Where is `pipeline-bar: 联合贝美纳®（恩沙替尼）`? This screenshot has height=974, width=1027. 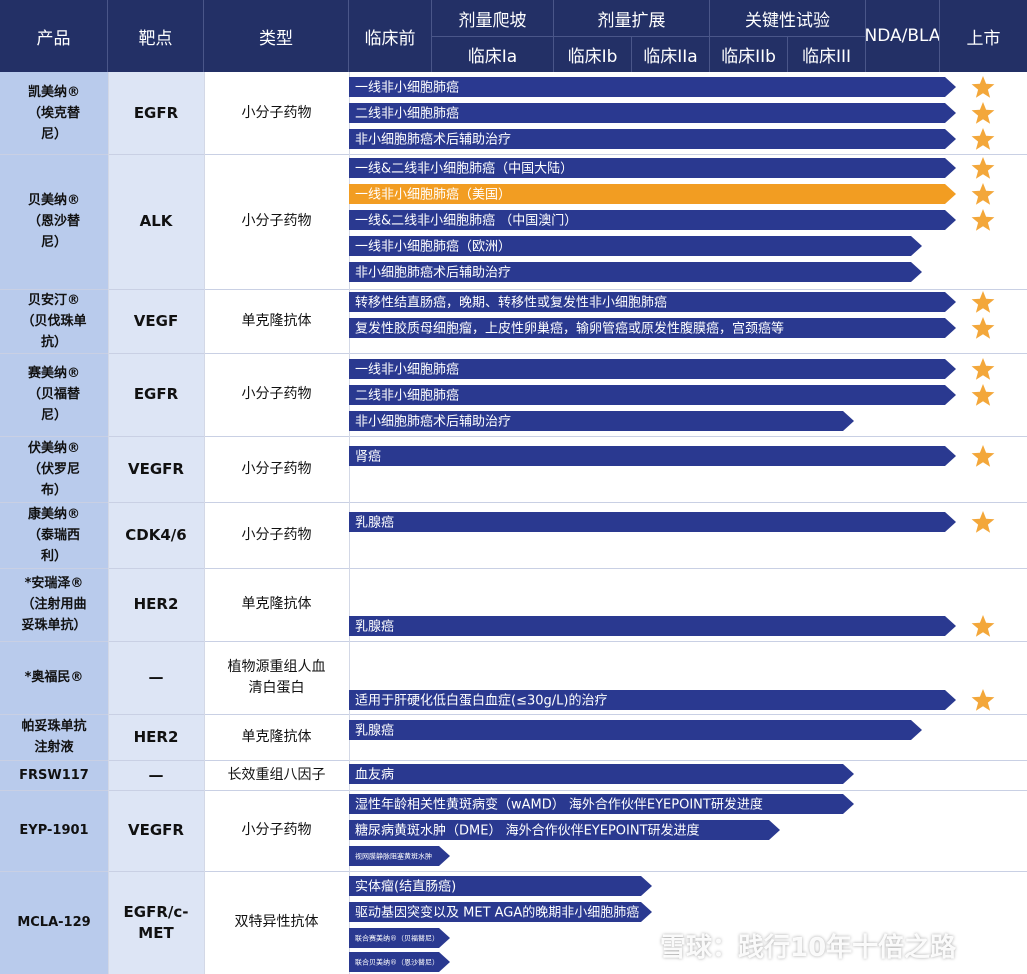
pipeline-bar: 联合贝美纳®（恩沙替尼） is located at coordinates (399, 962).